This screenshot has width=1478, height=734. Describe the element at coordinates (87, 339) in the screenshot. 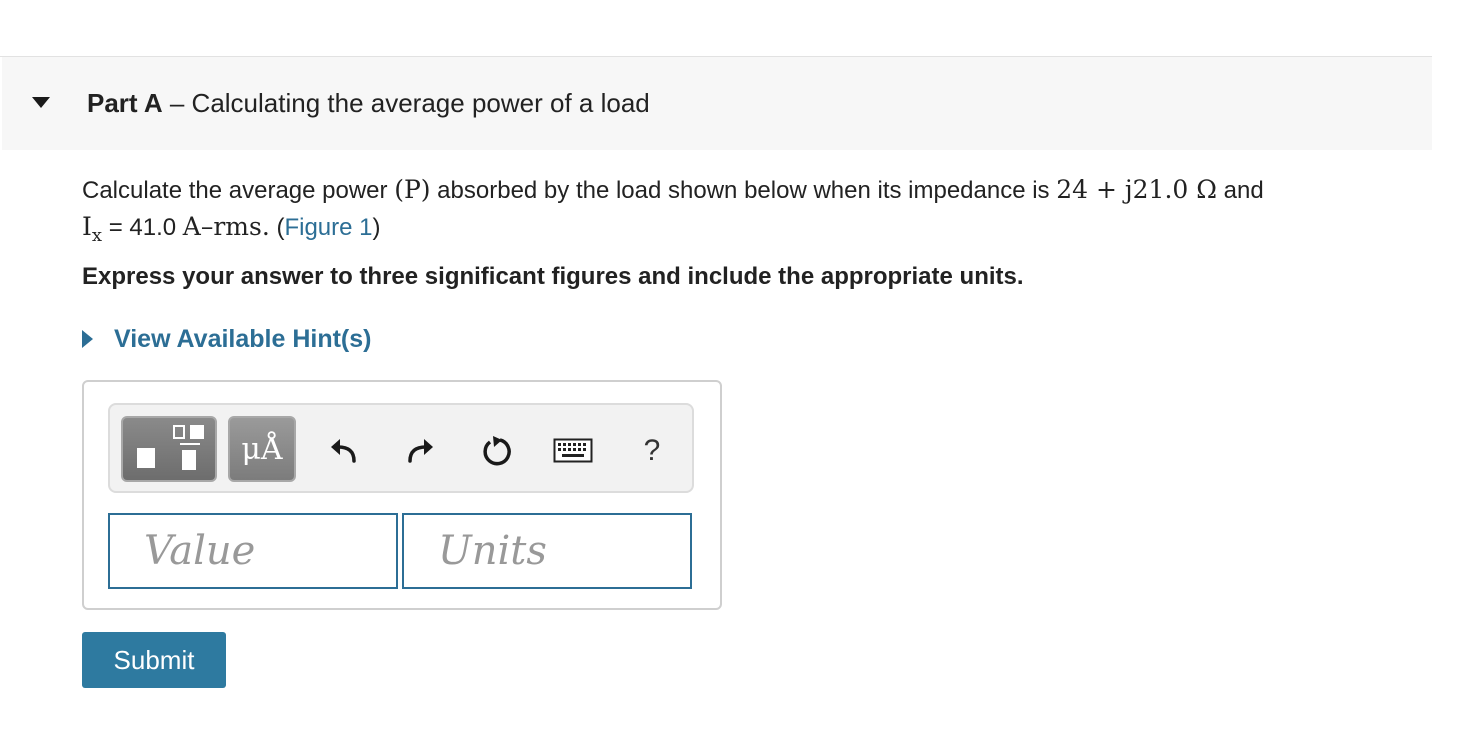

I see `hint-caret-icon` at that location.